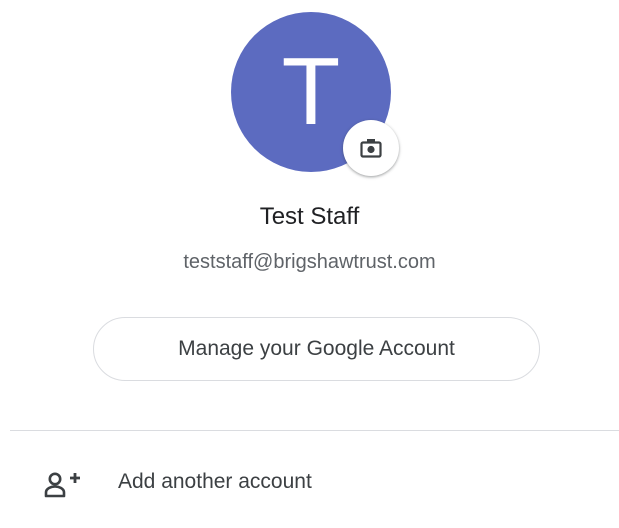 This screenshot has width=619, height=528. I want to click on manage-account-button: Manage your Google Account, so click(316, 349).